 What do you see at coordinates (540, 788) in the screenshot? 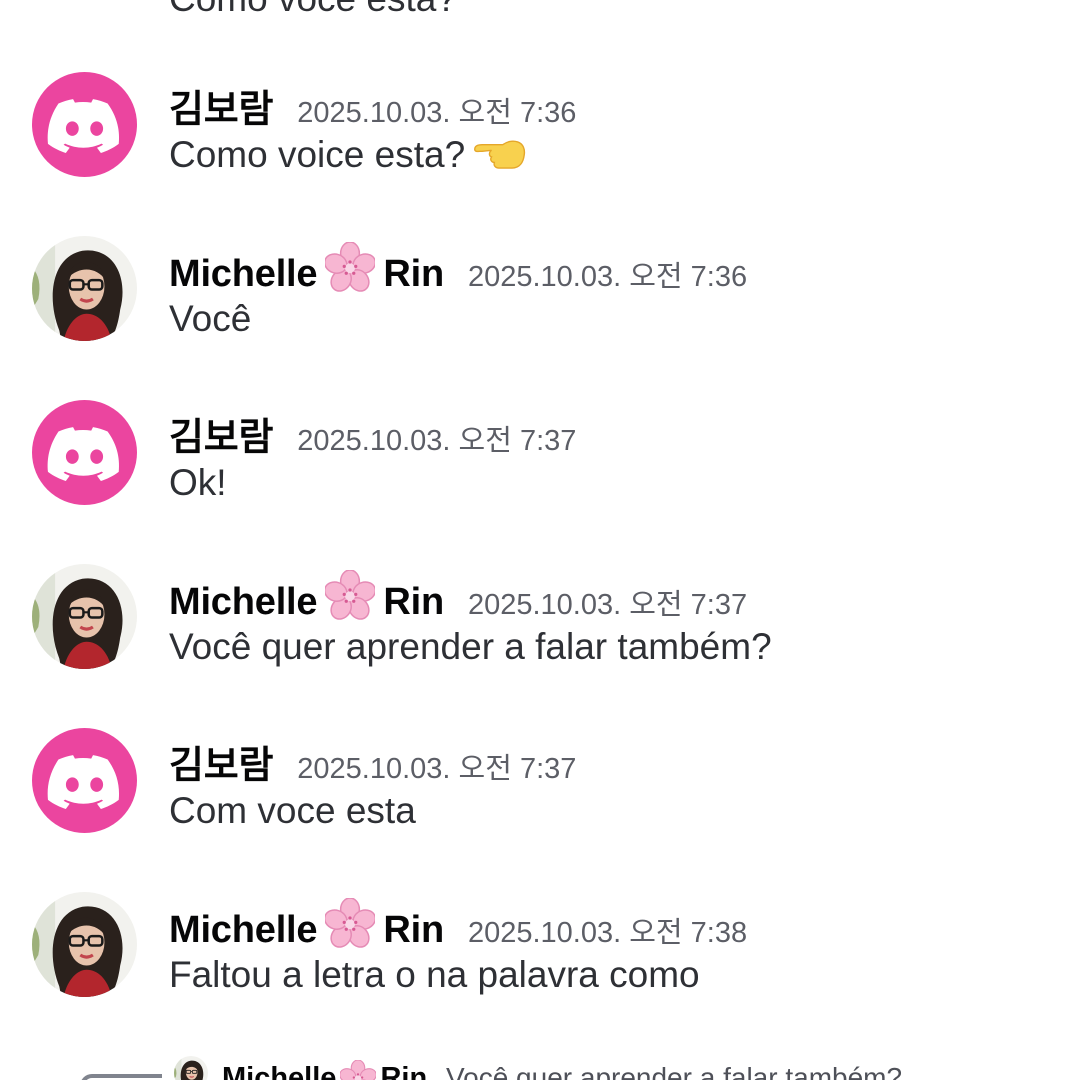
I see `message-item: 김보람 2025.10.03. 오전 7:37 Com voce esta` at bounding box center [540, 788].